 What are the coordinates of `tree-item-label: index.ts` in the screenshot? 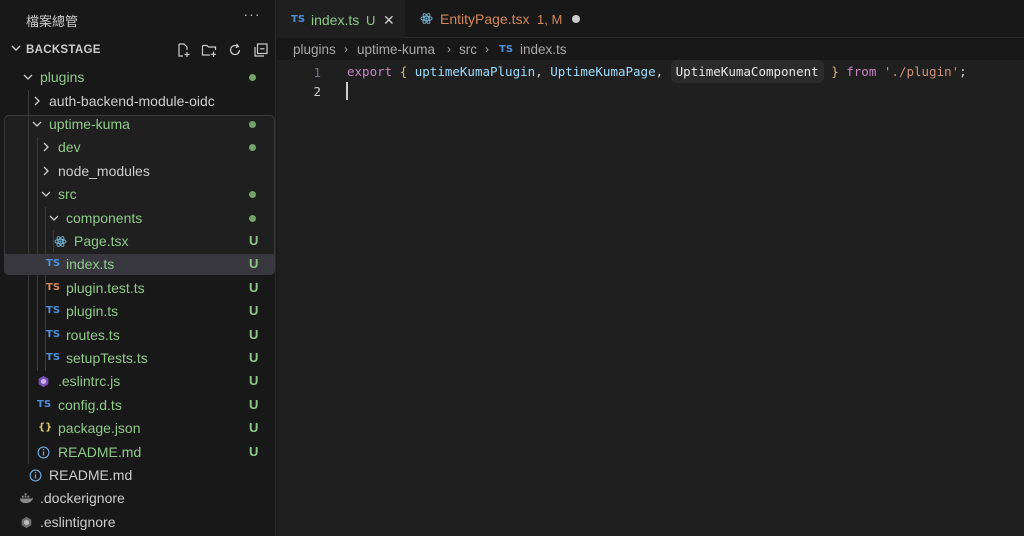 It's located at (90, 264).